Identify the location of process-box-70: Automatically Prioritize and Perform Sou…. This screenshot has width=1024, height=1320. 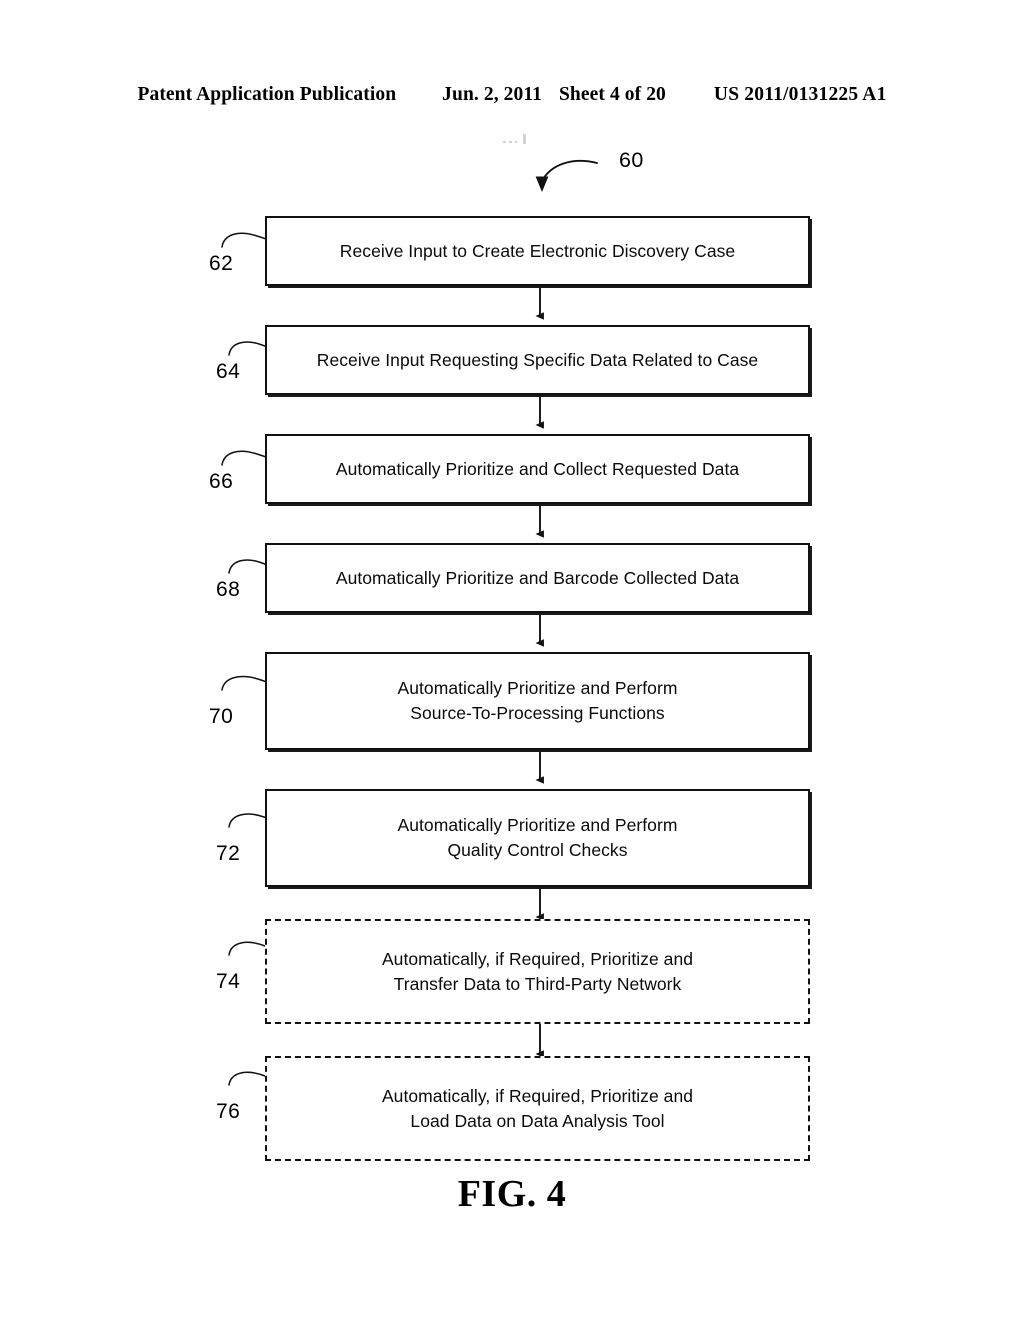
(537, 701).